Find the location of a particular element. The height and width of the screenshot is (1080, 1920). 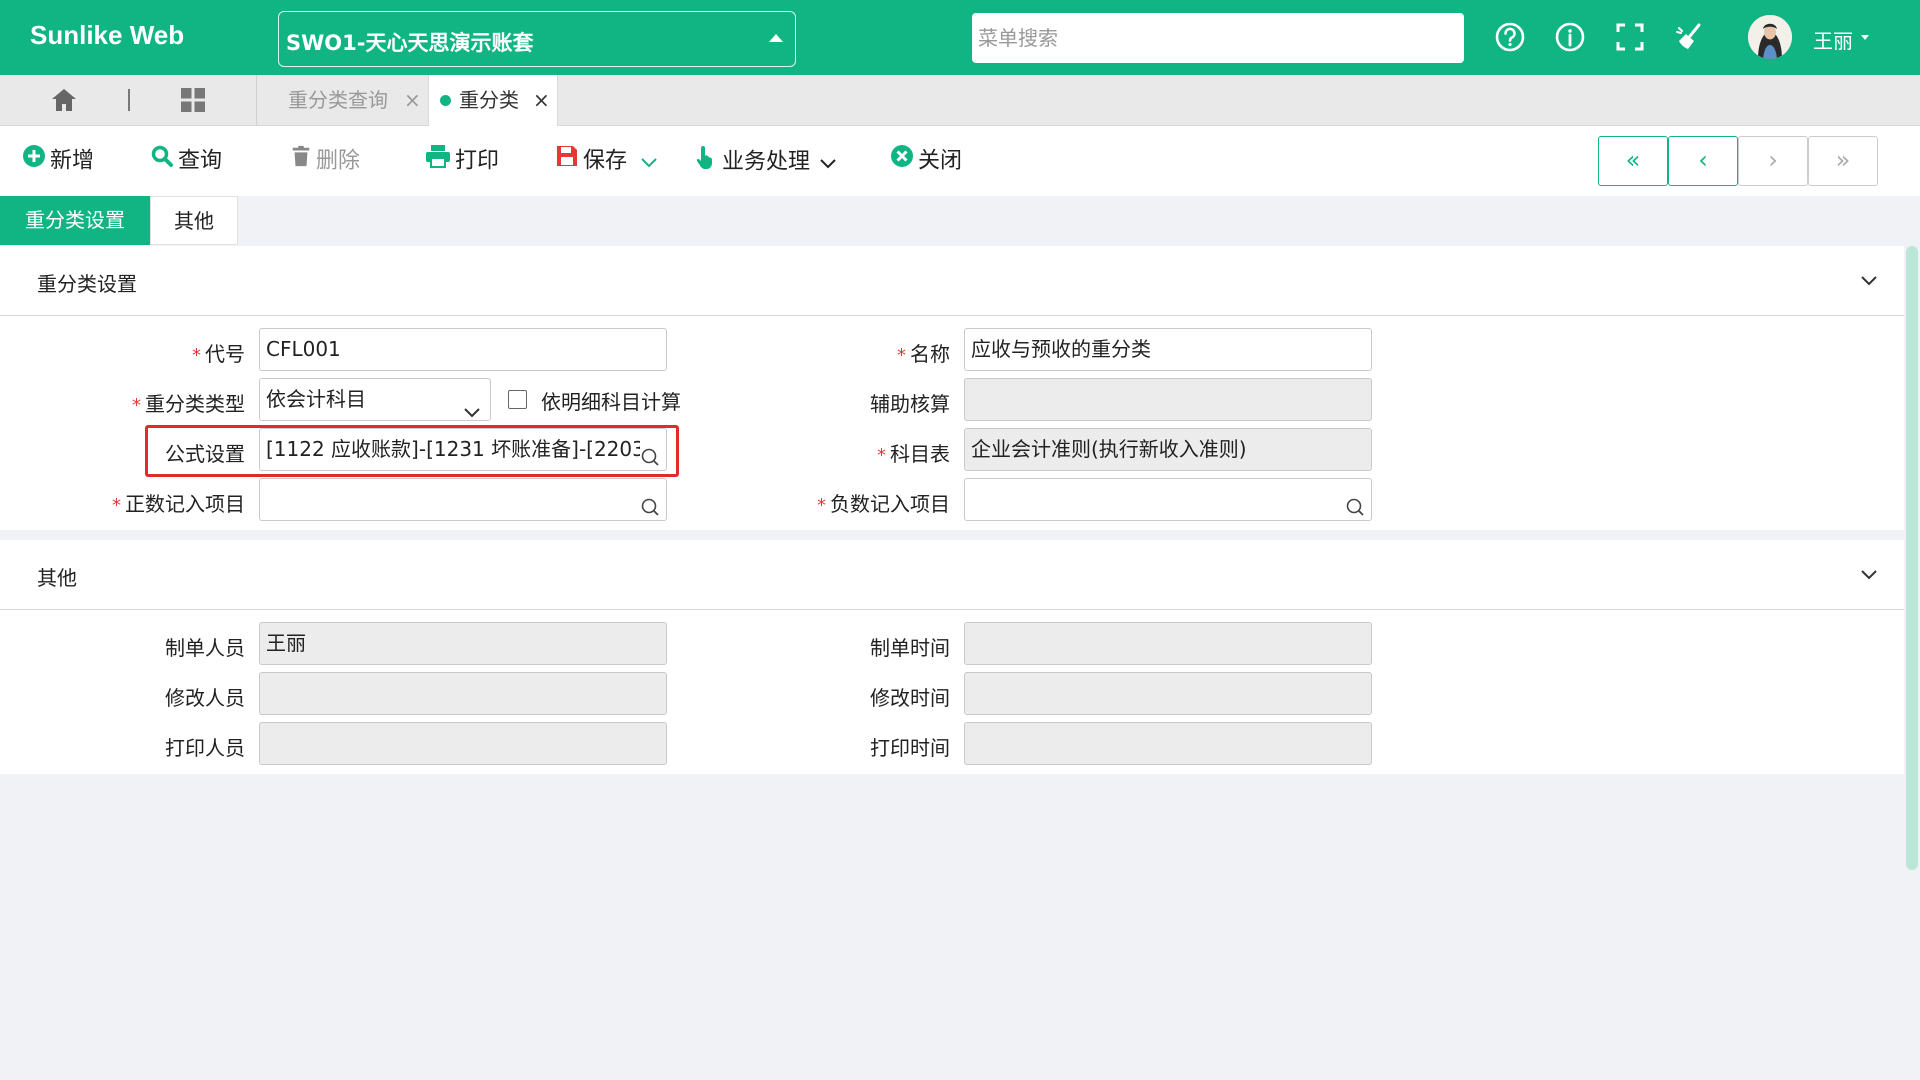

code-label: * 代号 is located at coordinates (218, 354).